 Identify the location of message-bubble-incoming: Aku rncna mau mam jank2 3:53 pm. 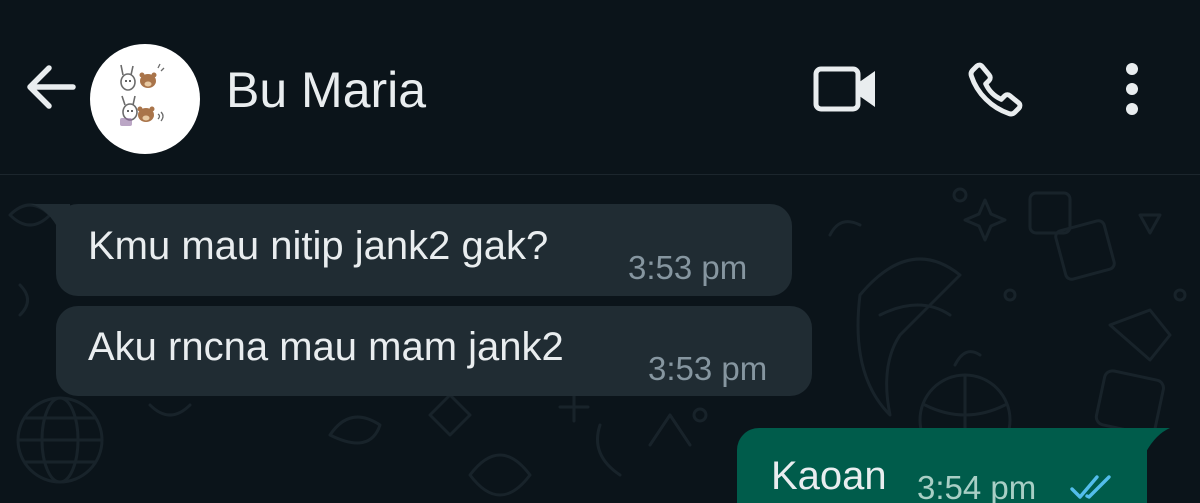
(434, 351).